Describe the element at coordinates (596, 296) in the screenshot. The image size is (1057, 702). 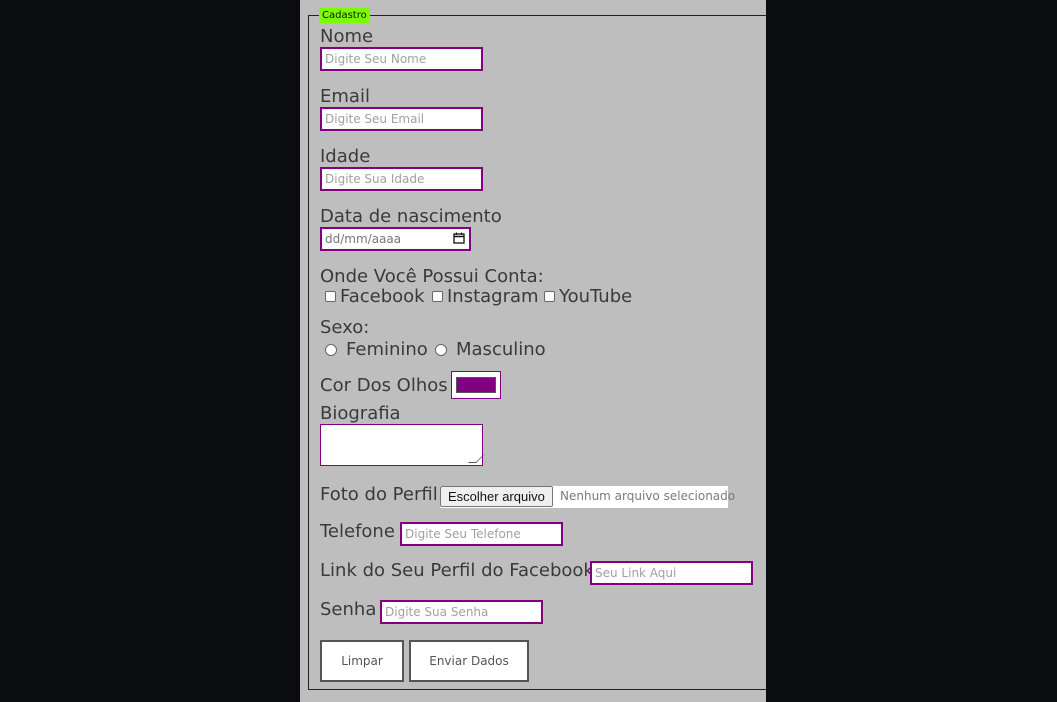
I see `youtube-option-label: YouTube` at that location.